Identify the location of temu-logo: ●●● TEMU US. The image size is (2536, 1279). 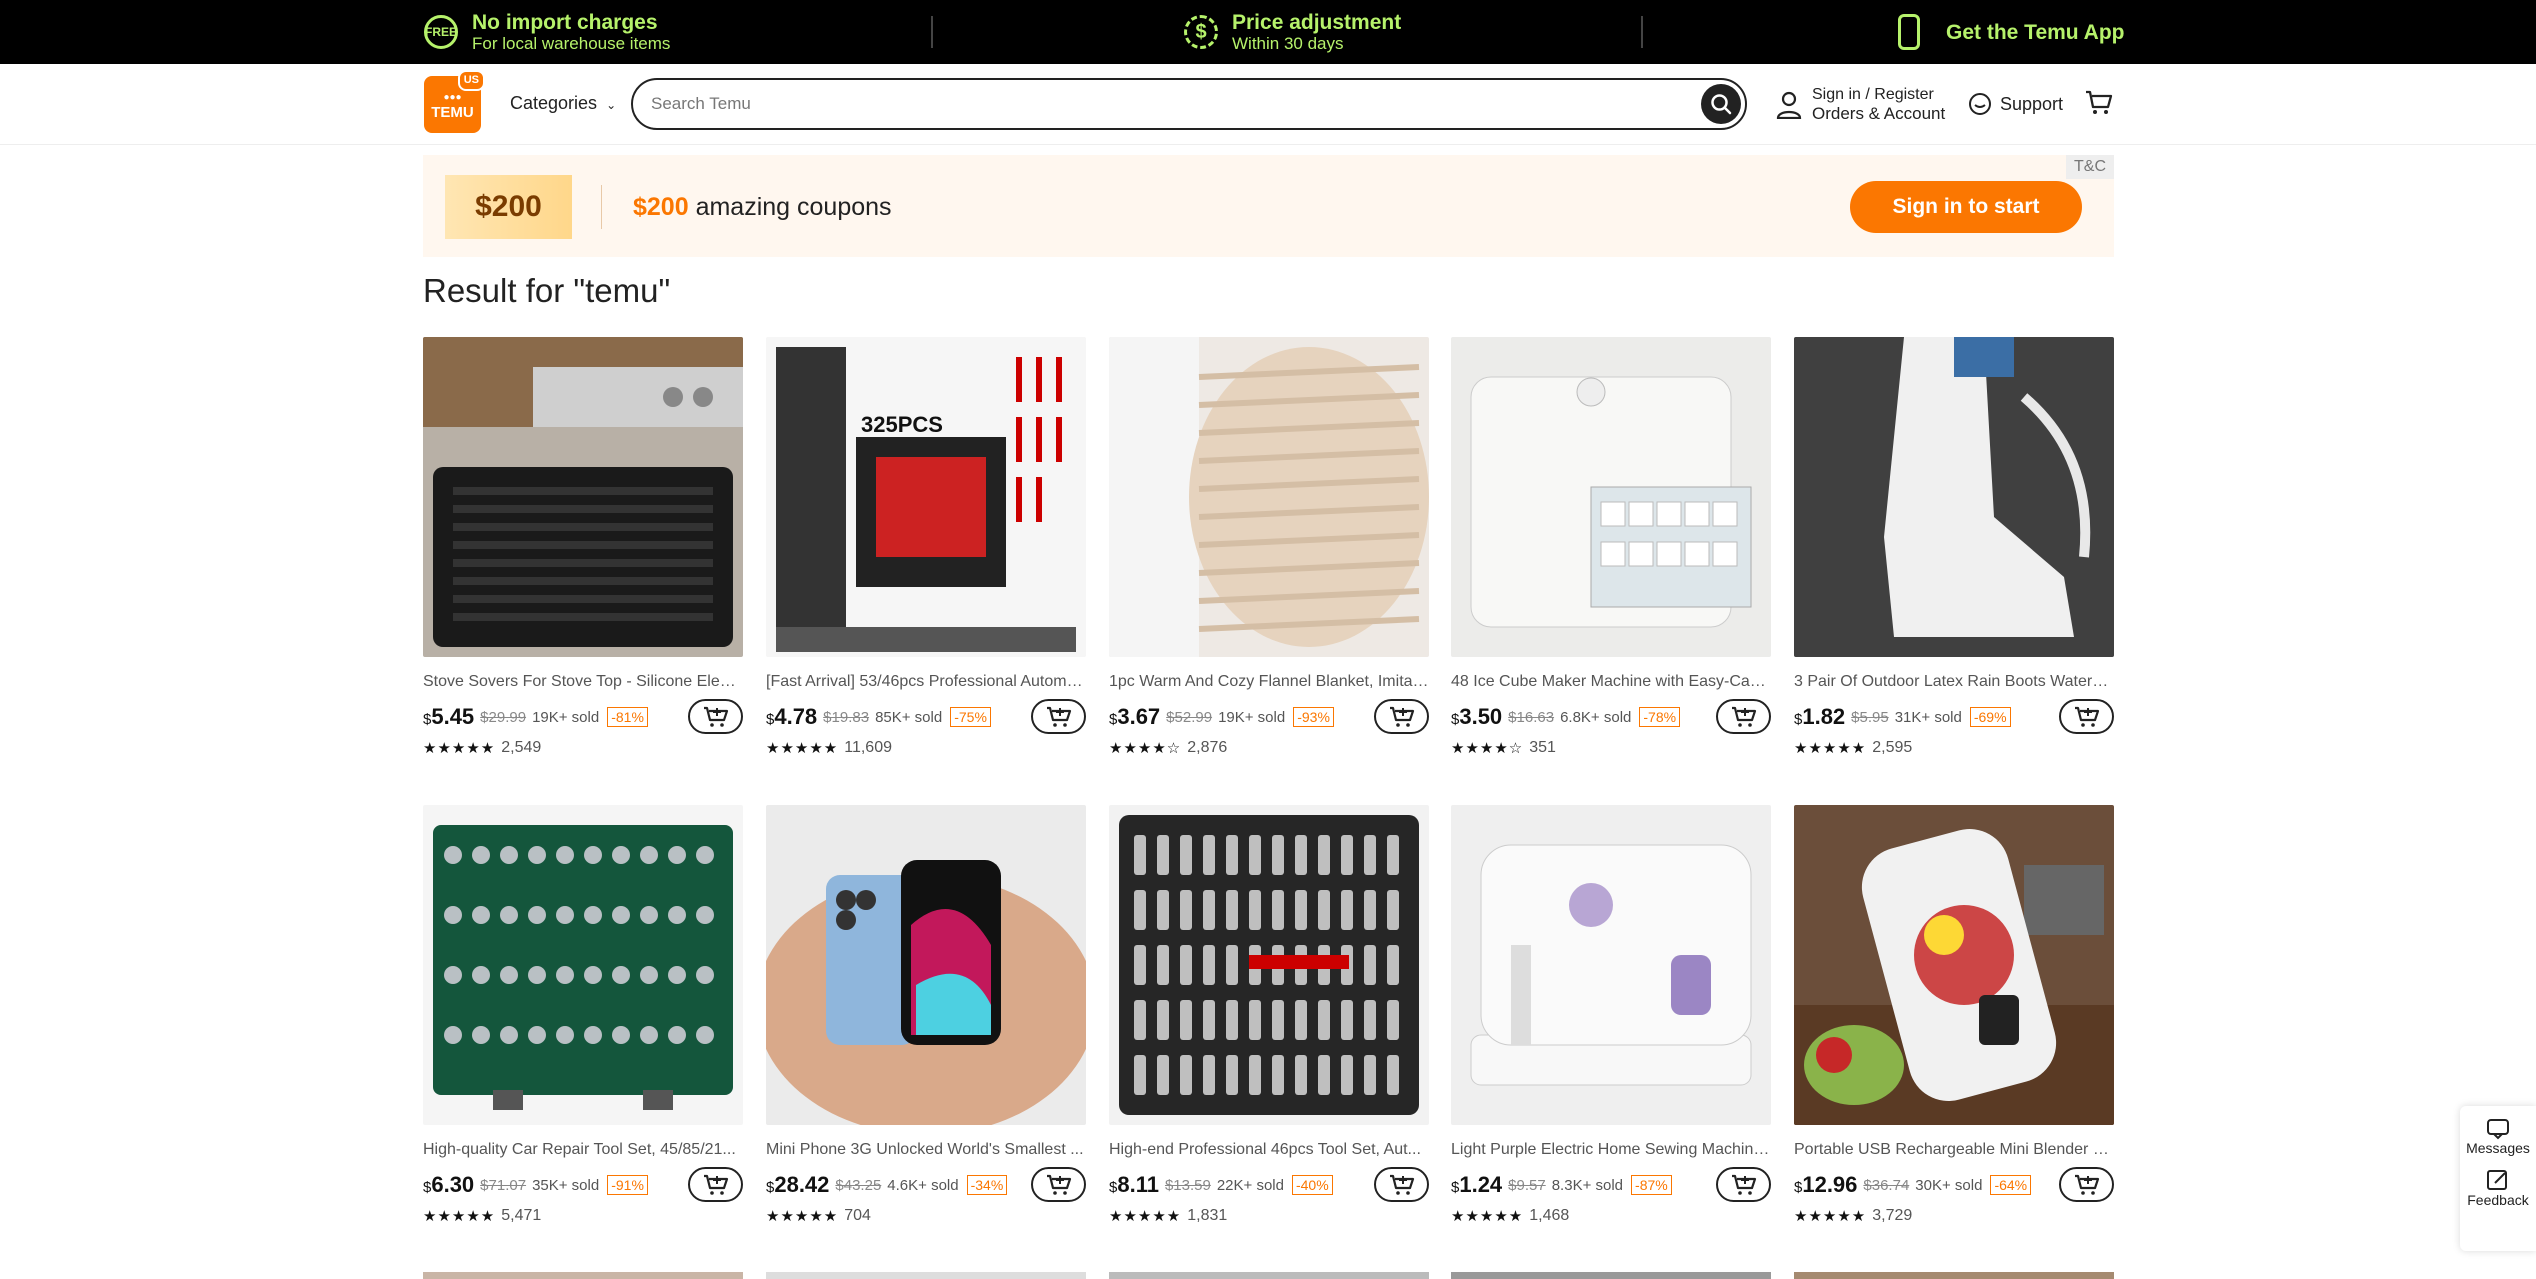
(454, 101).